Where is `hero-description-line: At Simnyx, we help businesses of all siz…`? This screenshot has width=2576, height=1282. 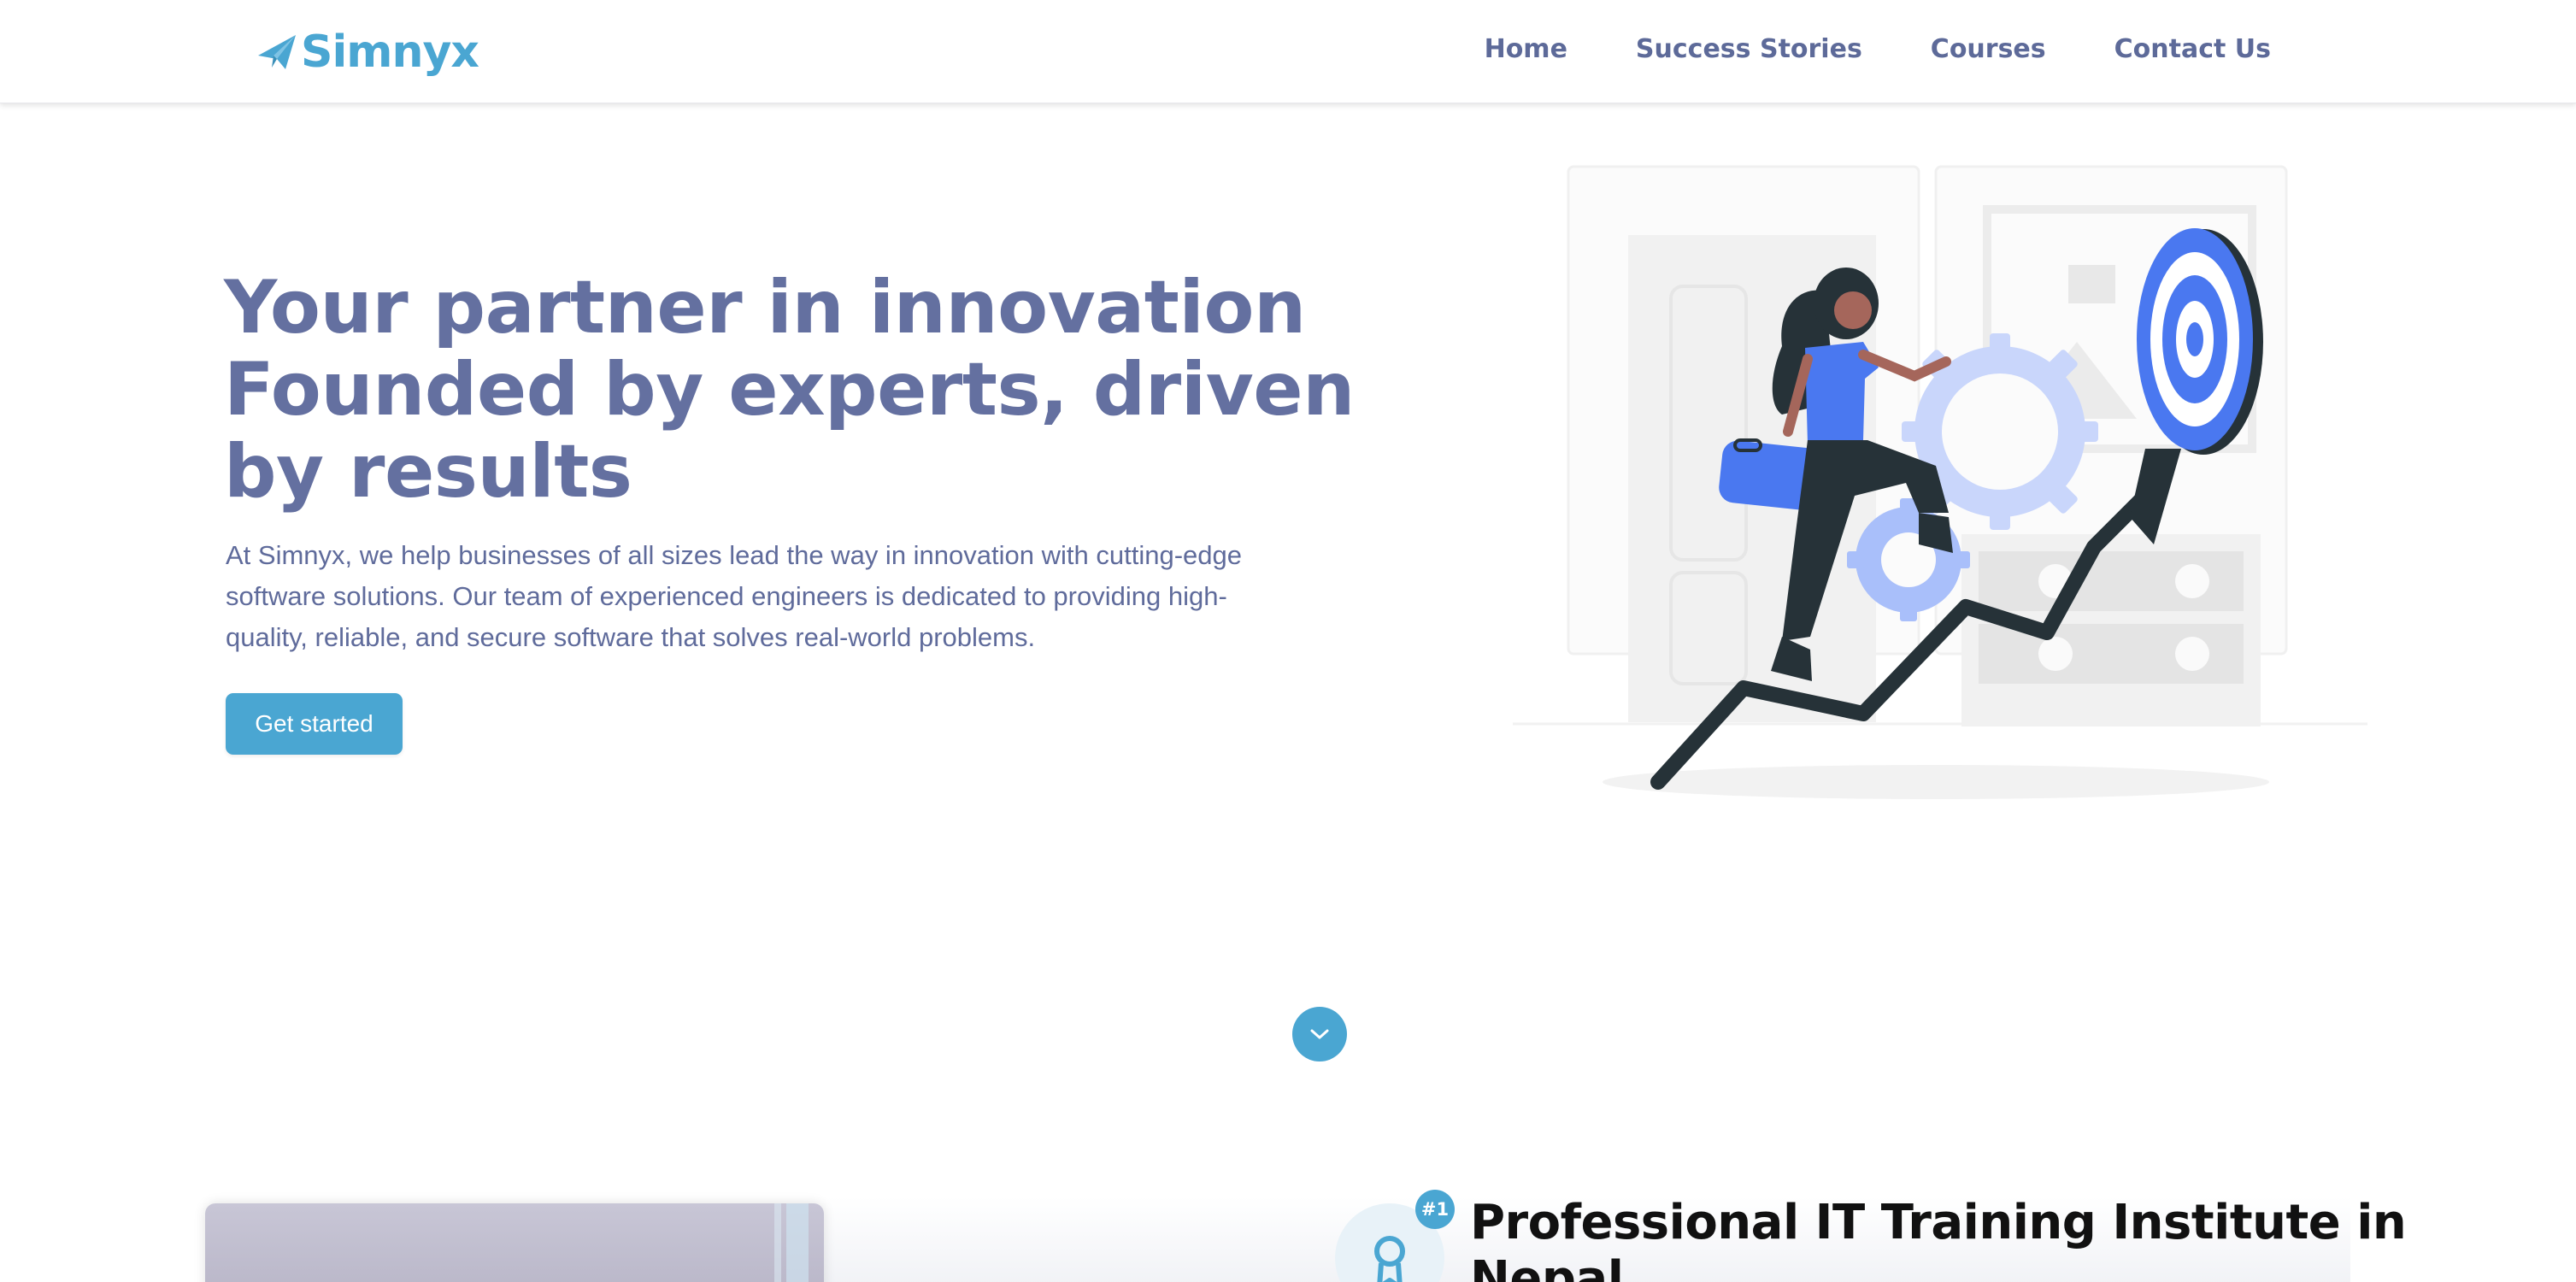 hero-description-line: At Simnyx, we help businesses of all siz… is located at coordinates (734, 555).